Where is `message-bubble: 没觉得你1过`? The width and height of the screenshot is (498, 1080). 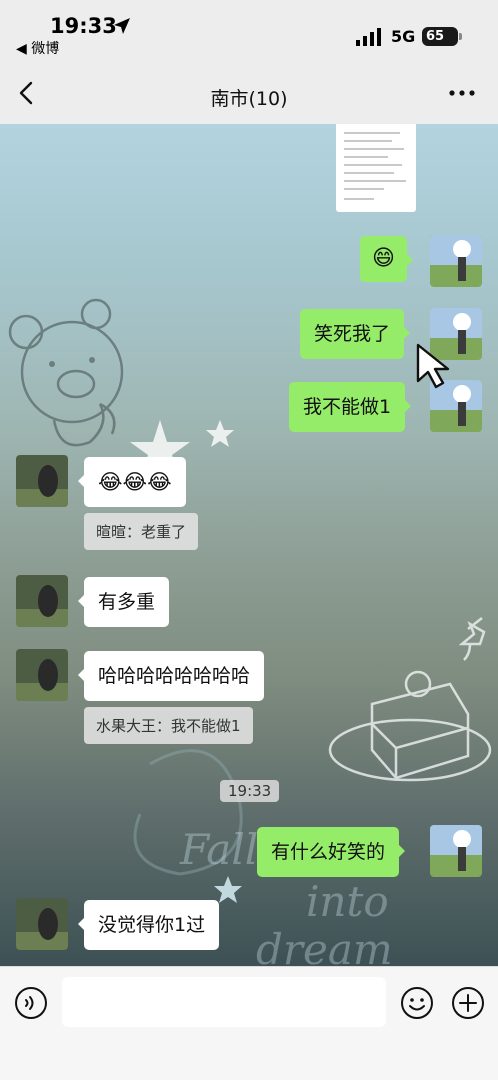 message-bubble: 没觉得你1过 is located at coordinates (148, 925).